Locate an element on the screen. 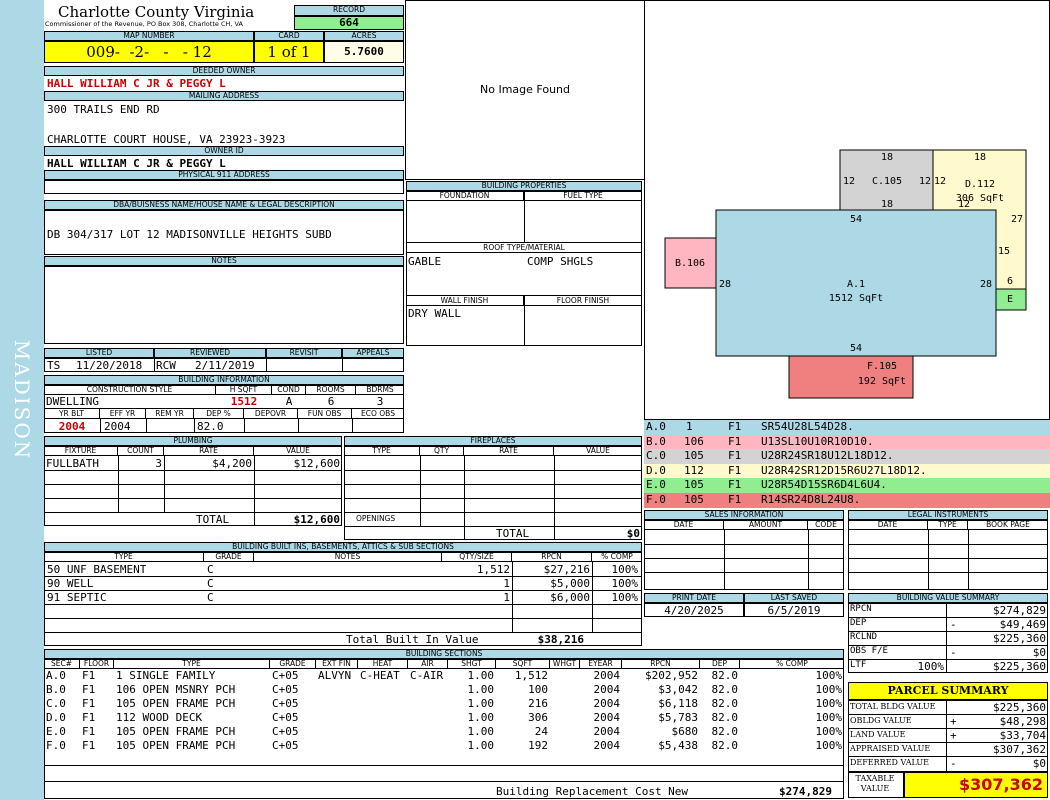  fireplaces-total: $0 is located at coordinates (633, 533).